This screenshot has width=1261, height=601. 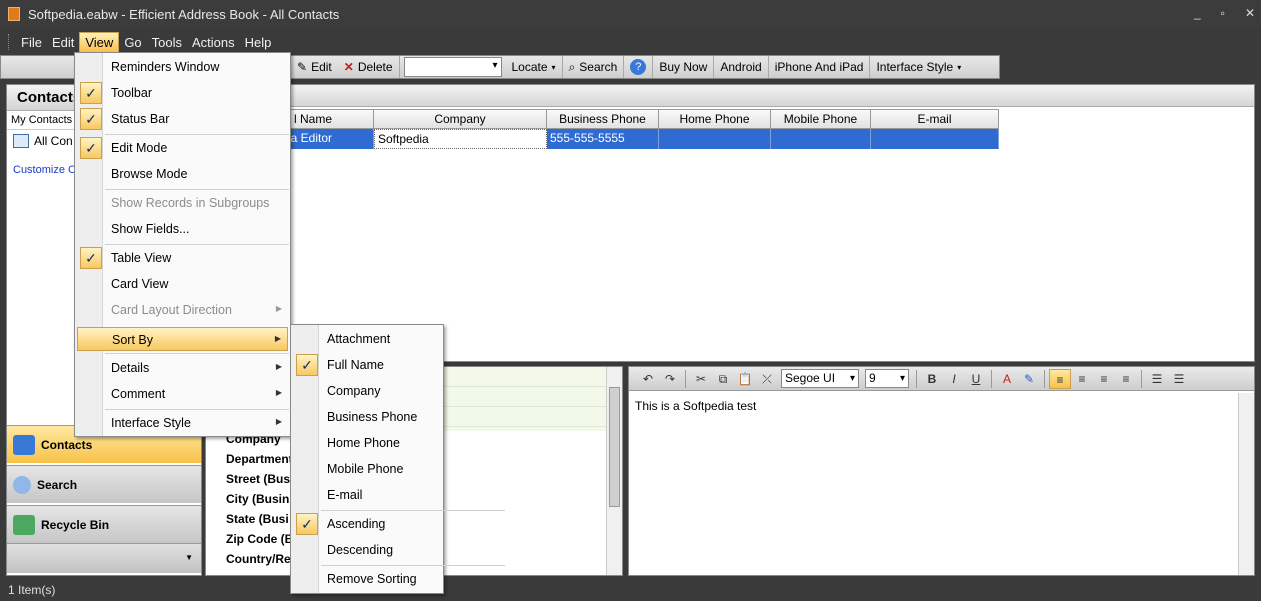 I want to click on column-header-mobile-phone: Mobile Phone, so click(x=821, y=119).